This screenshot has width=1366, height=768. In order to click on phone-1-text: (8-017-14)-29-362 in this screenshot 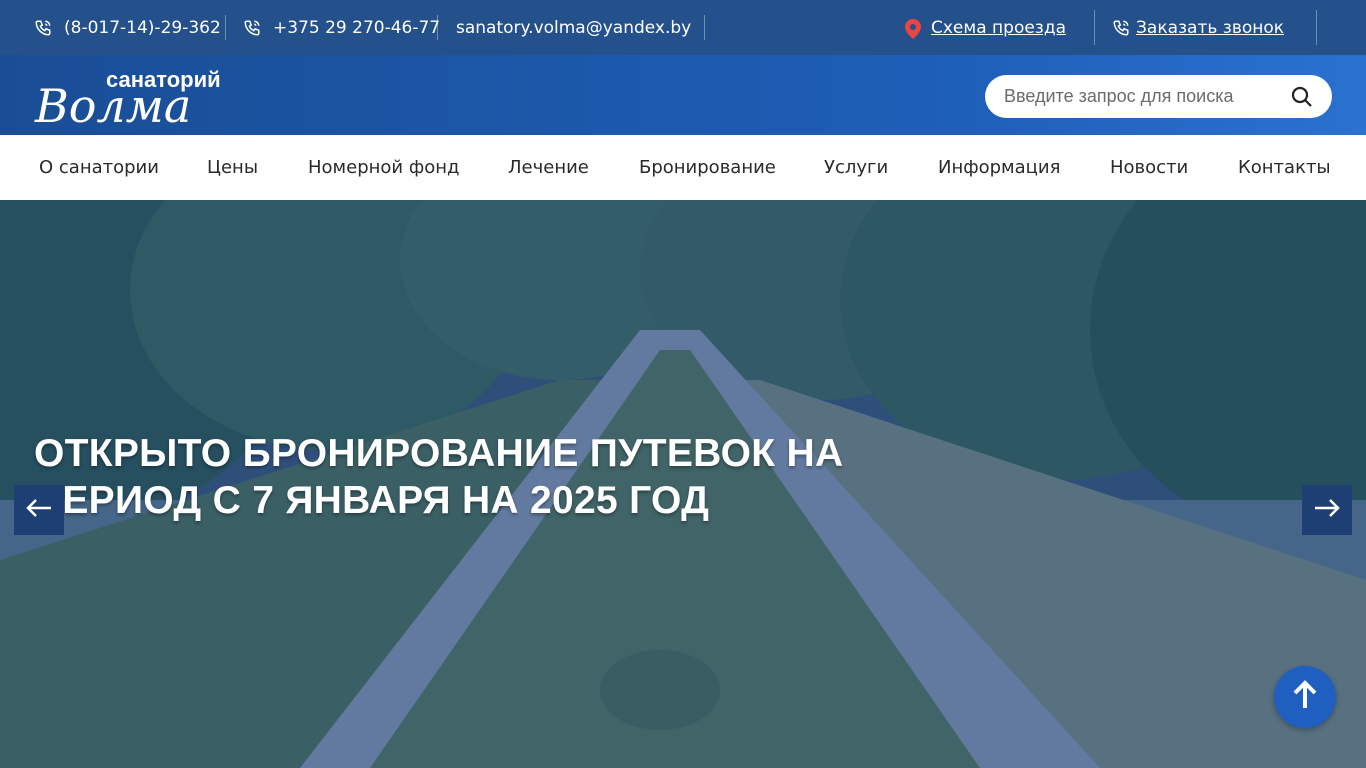, I will do `click(142, 28)`.